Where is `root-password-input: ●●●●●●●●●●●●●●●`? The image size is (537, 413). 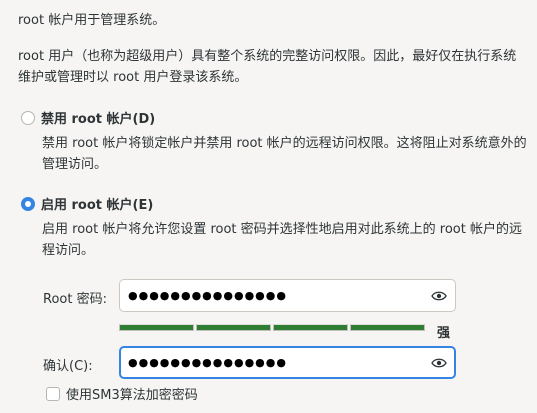
root-password-input: ●●●●●●●●●●●●●●● is located at coordinates (287, 295).